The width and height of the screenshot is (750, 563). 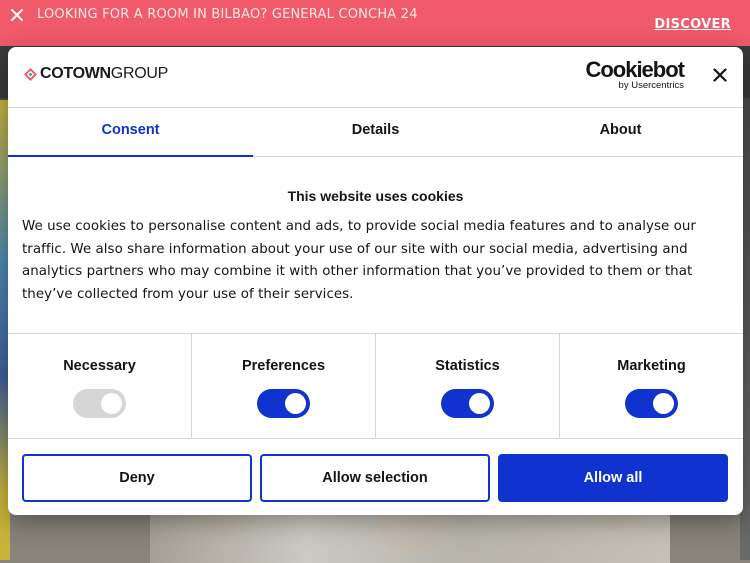 What do you see at coordinates (99, 403) in the screenshot?
I see `necessary-toggle` at bounding box center [99, 403].